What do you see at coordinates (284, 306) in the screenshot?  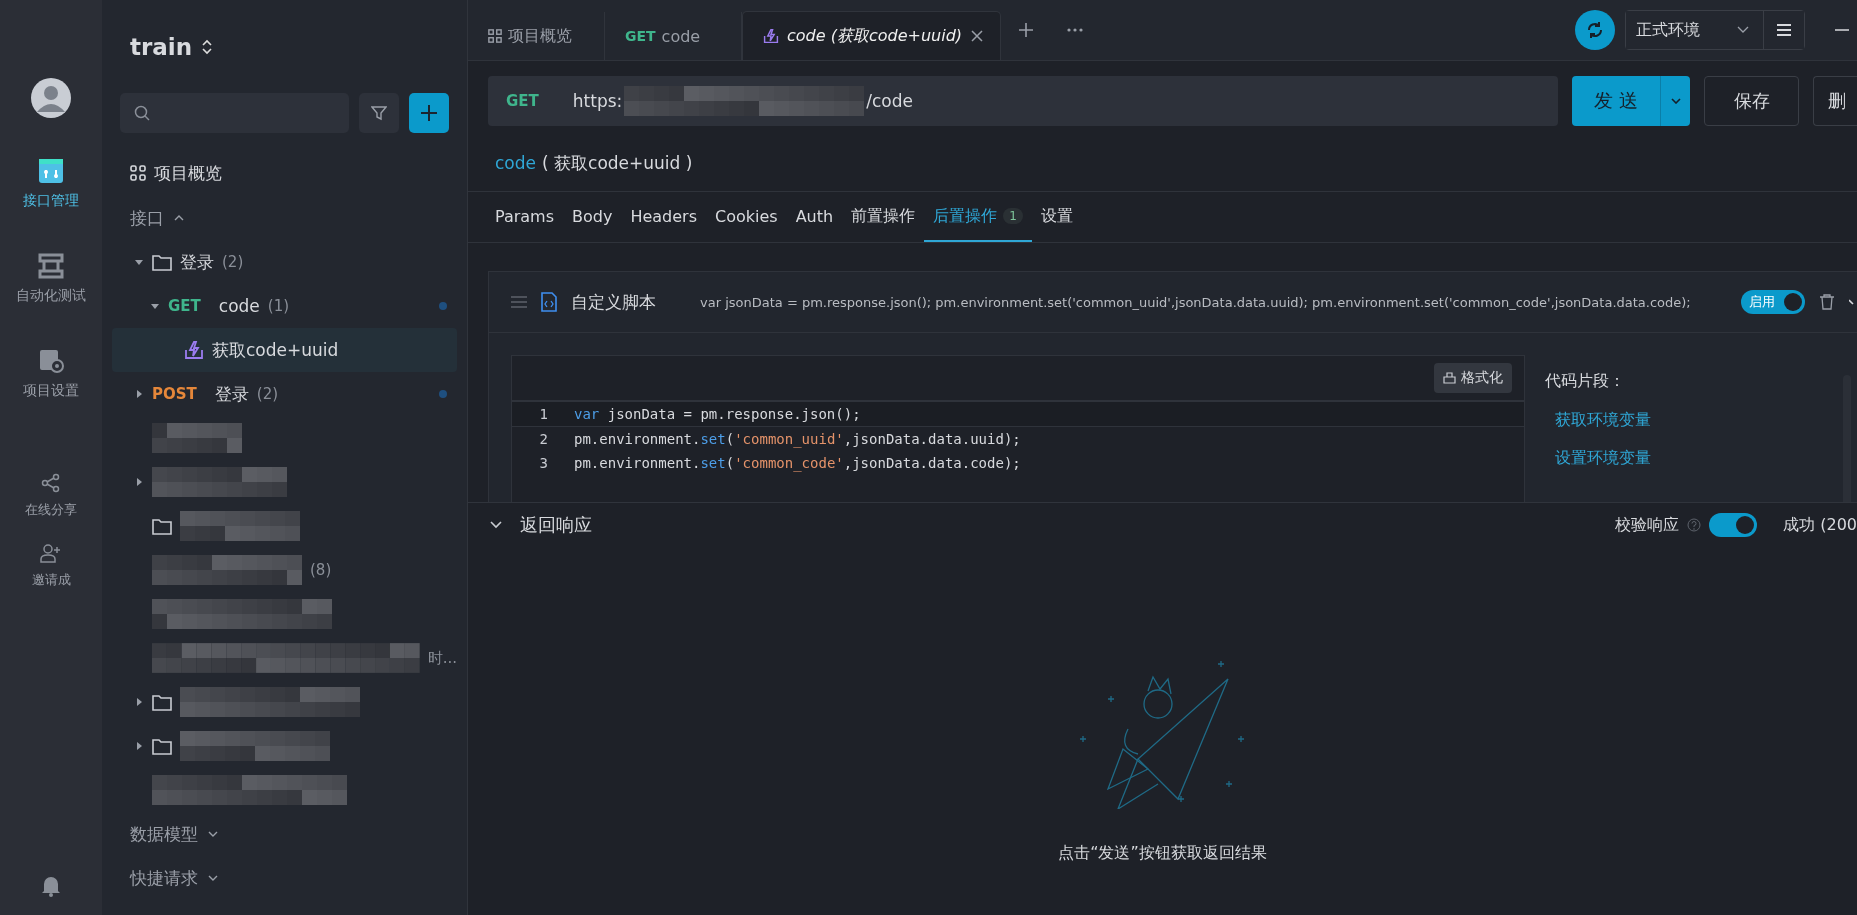 I see `tree-item: GET code (1)` at bounding box center [284, 306].